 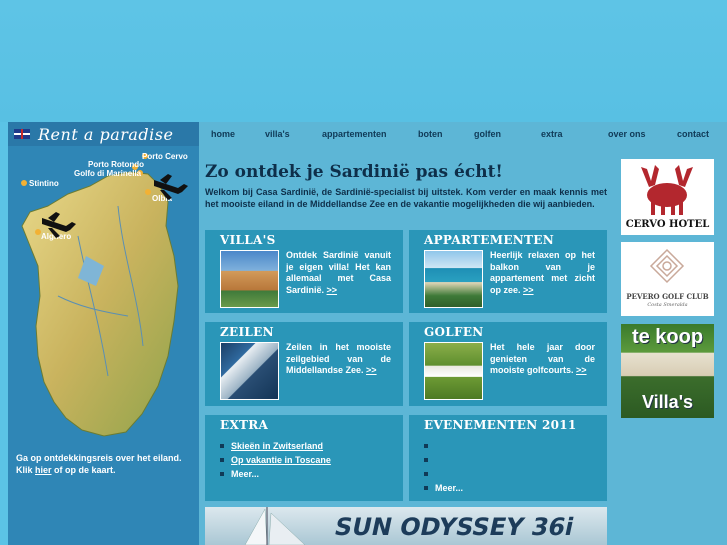 I want to click on golfen-more-link: >>, so click(x=581, y=370).